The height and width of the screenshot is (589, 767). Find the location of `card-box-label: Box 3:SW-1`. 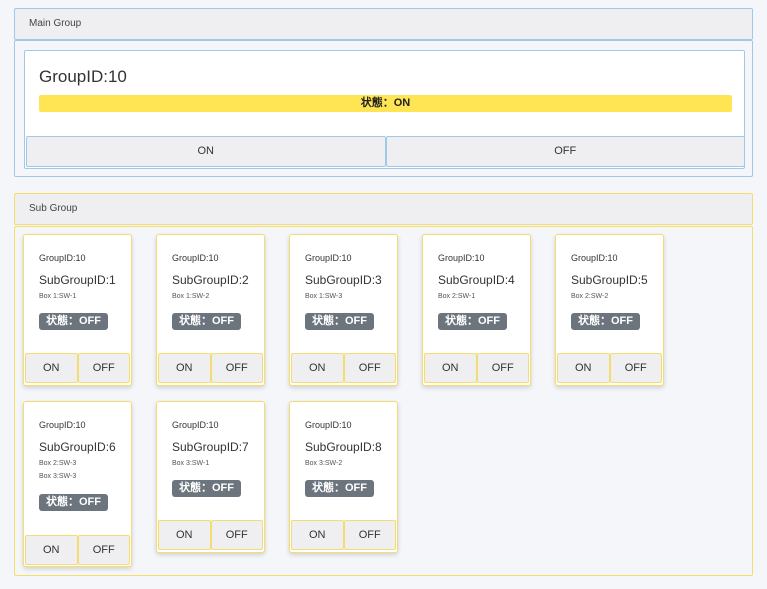

card-box-label: Box 3:SW-1 is located at coordinates (191, 463).